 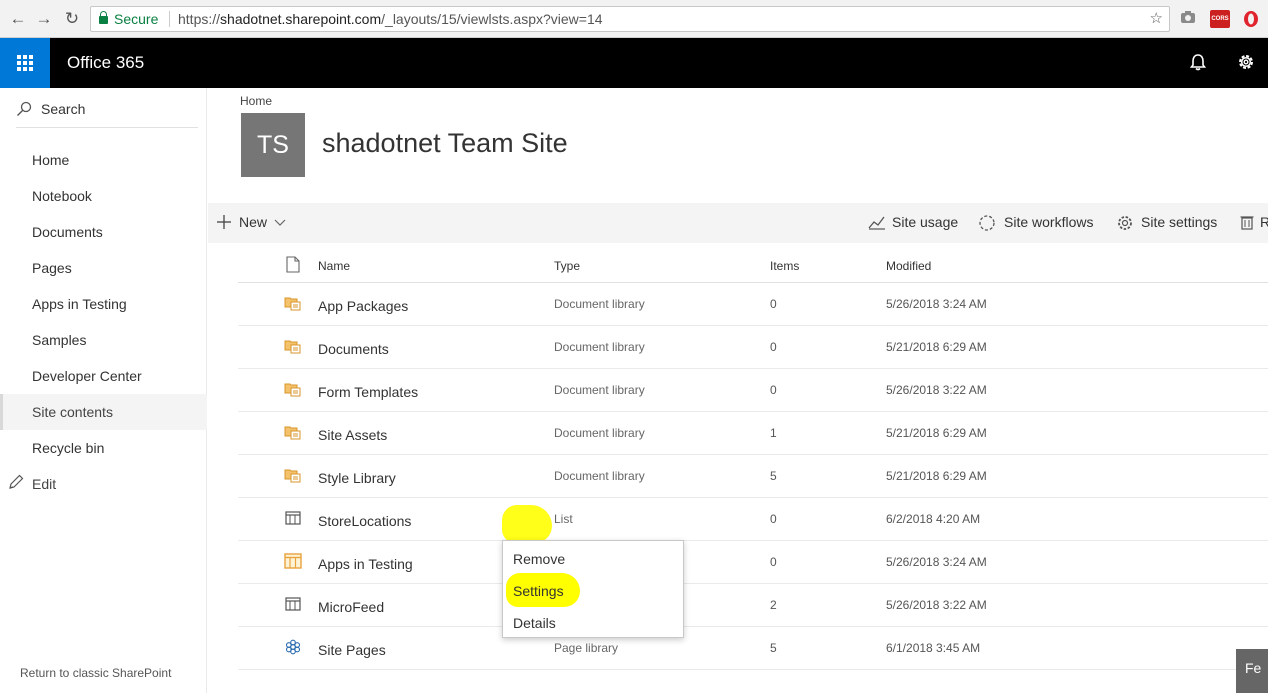 I want to click on chart-icon, so click(x=876, y=223).